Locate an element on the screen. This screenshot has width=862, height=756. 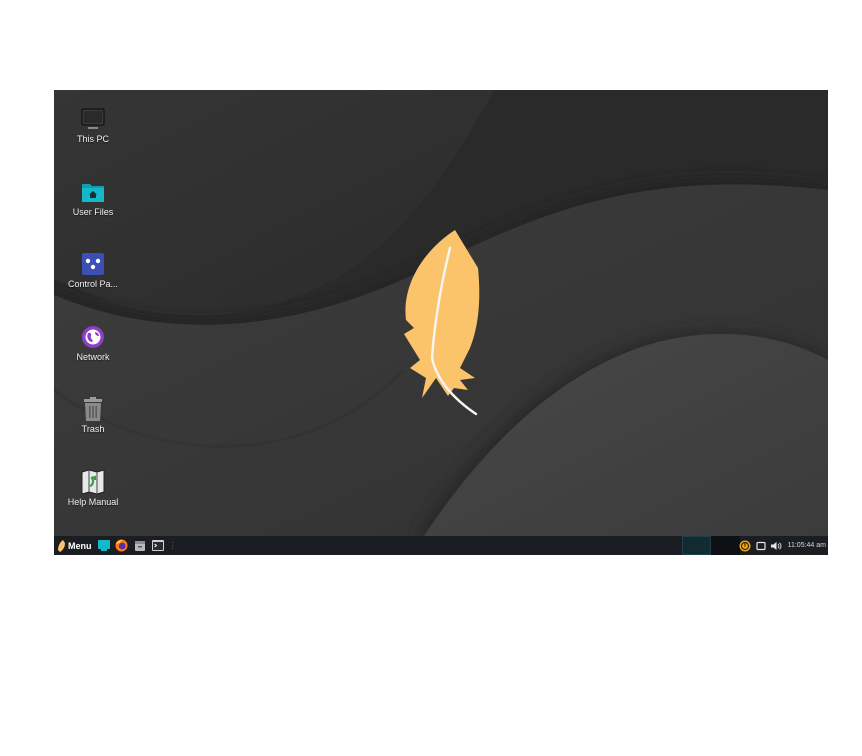
clock: 11:05:44 am is located at coordinates (807, 545).